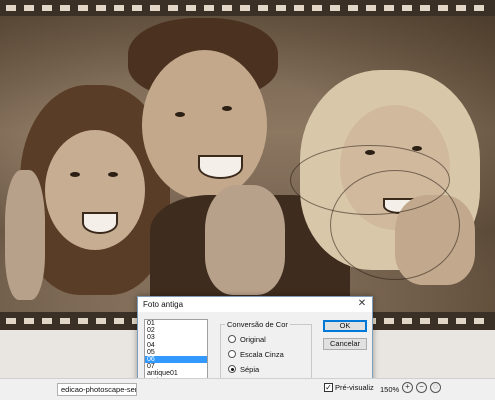 This screenshot has height=400, width=495. Describe the element at coordinates (204, 125) in the screenshot. I see `center-person-face` at that location.